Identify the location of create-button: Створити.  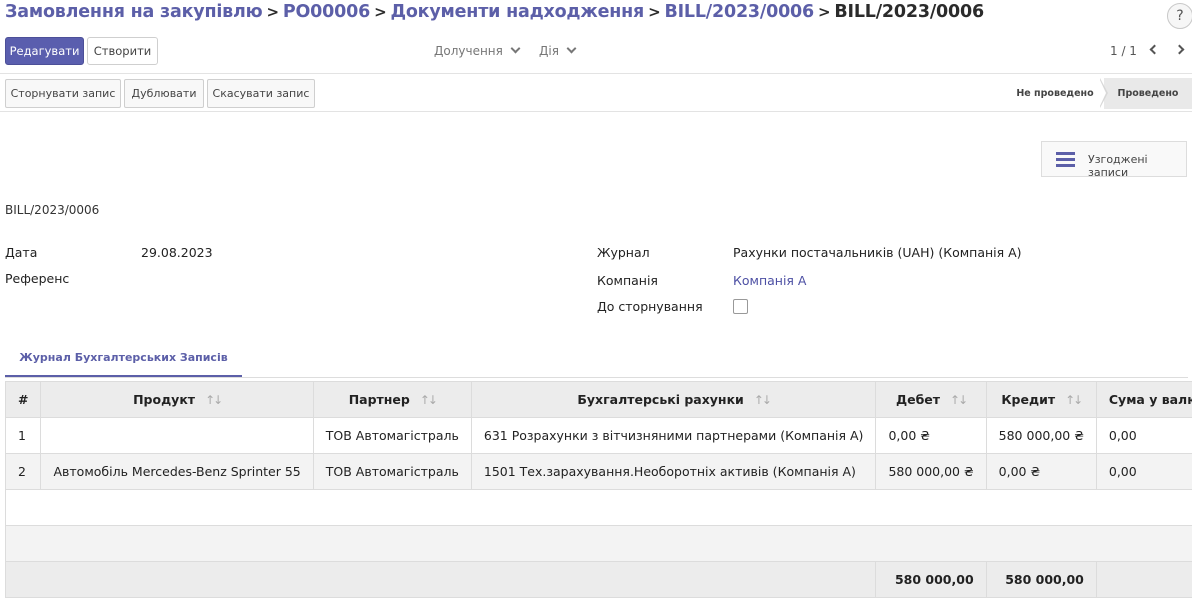
(122, 51).